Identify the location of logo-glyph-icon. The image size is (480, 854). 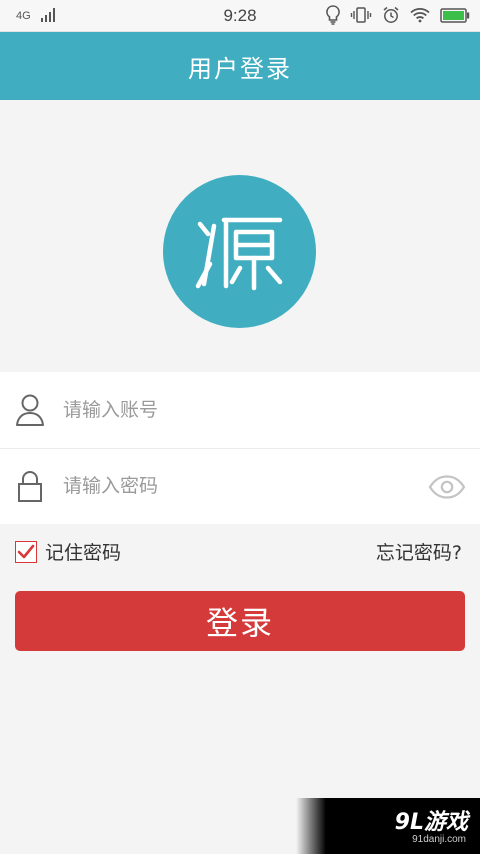
(238, 253).